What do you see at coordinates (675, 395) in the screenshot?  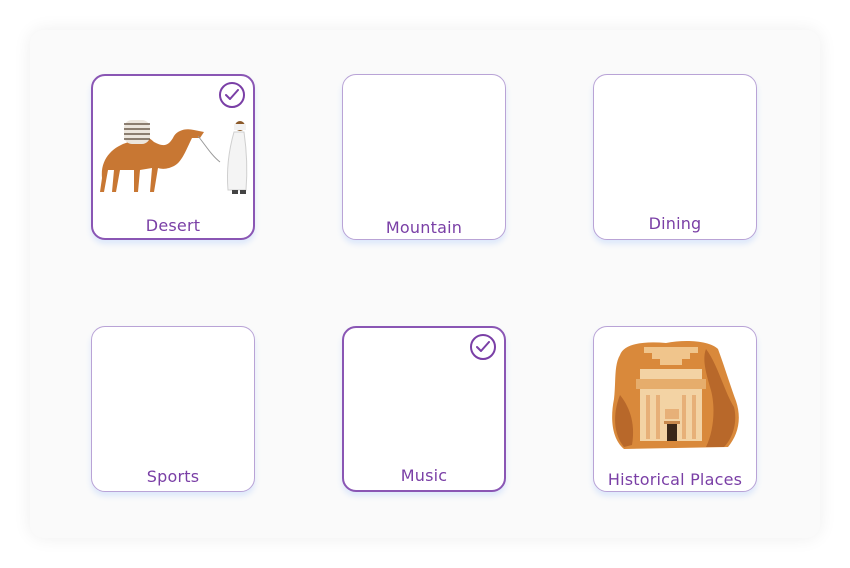 I see `rock-tomb-icon` at bounding box center [675, 395].